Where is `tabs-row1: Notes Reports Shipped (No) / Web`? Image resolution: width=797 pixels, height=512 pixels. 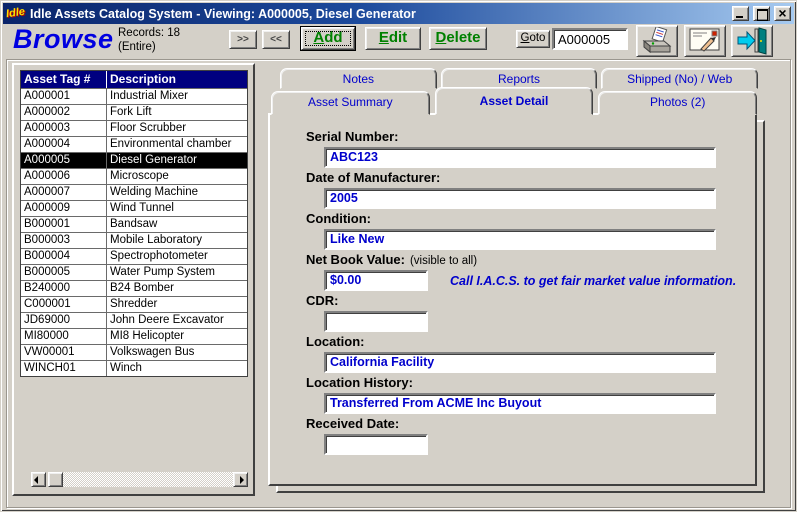 tabs-row1: Notes Reports Shipped (No) / Web is located at coordinates (519, 78).